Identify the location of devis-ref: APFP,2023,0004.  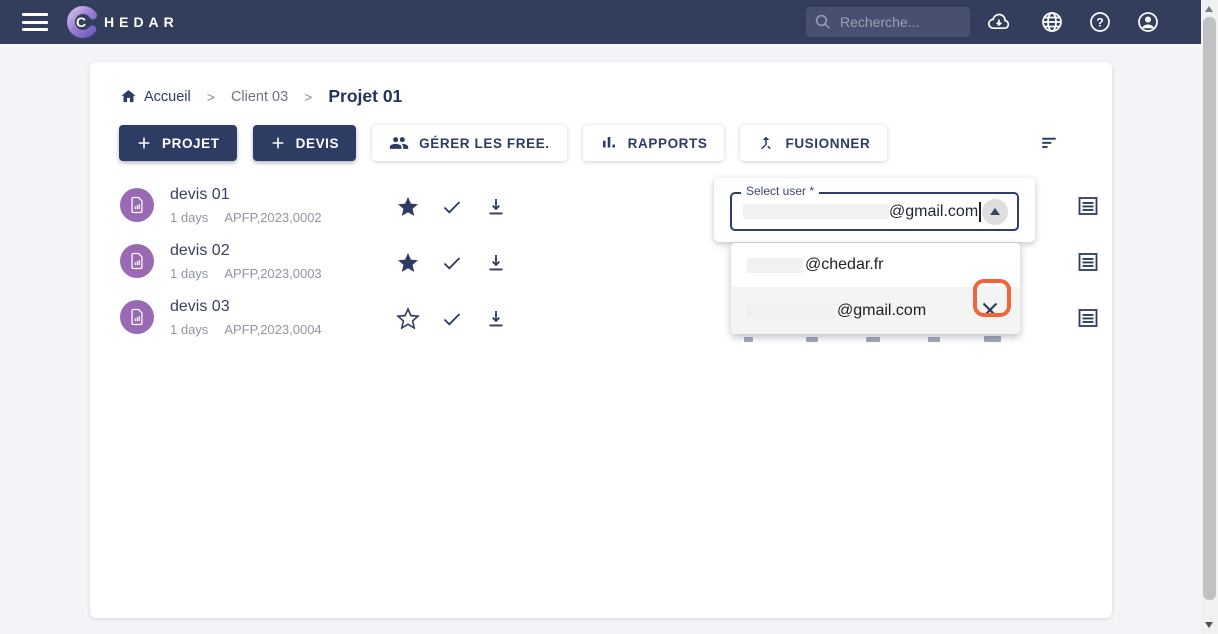
(273, 329).